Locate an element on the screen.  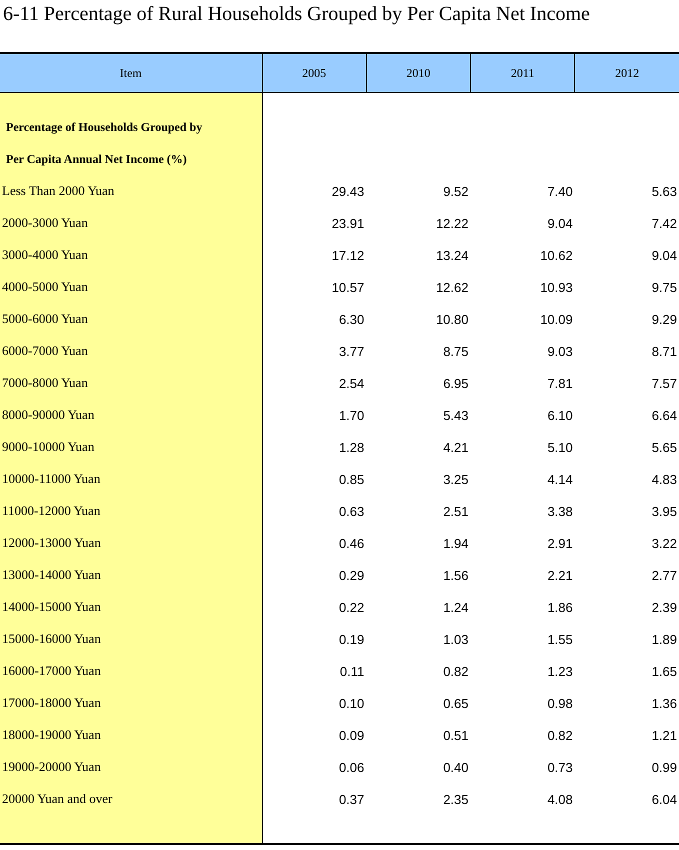
column-header: 2005 is located at coordinates (314, 73).